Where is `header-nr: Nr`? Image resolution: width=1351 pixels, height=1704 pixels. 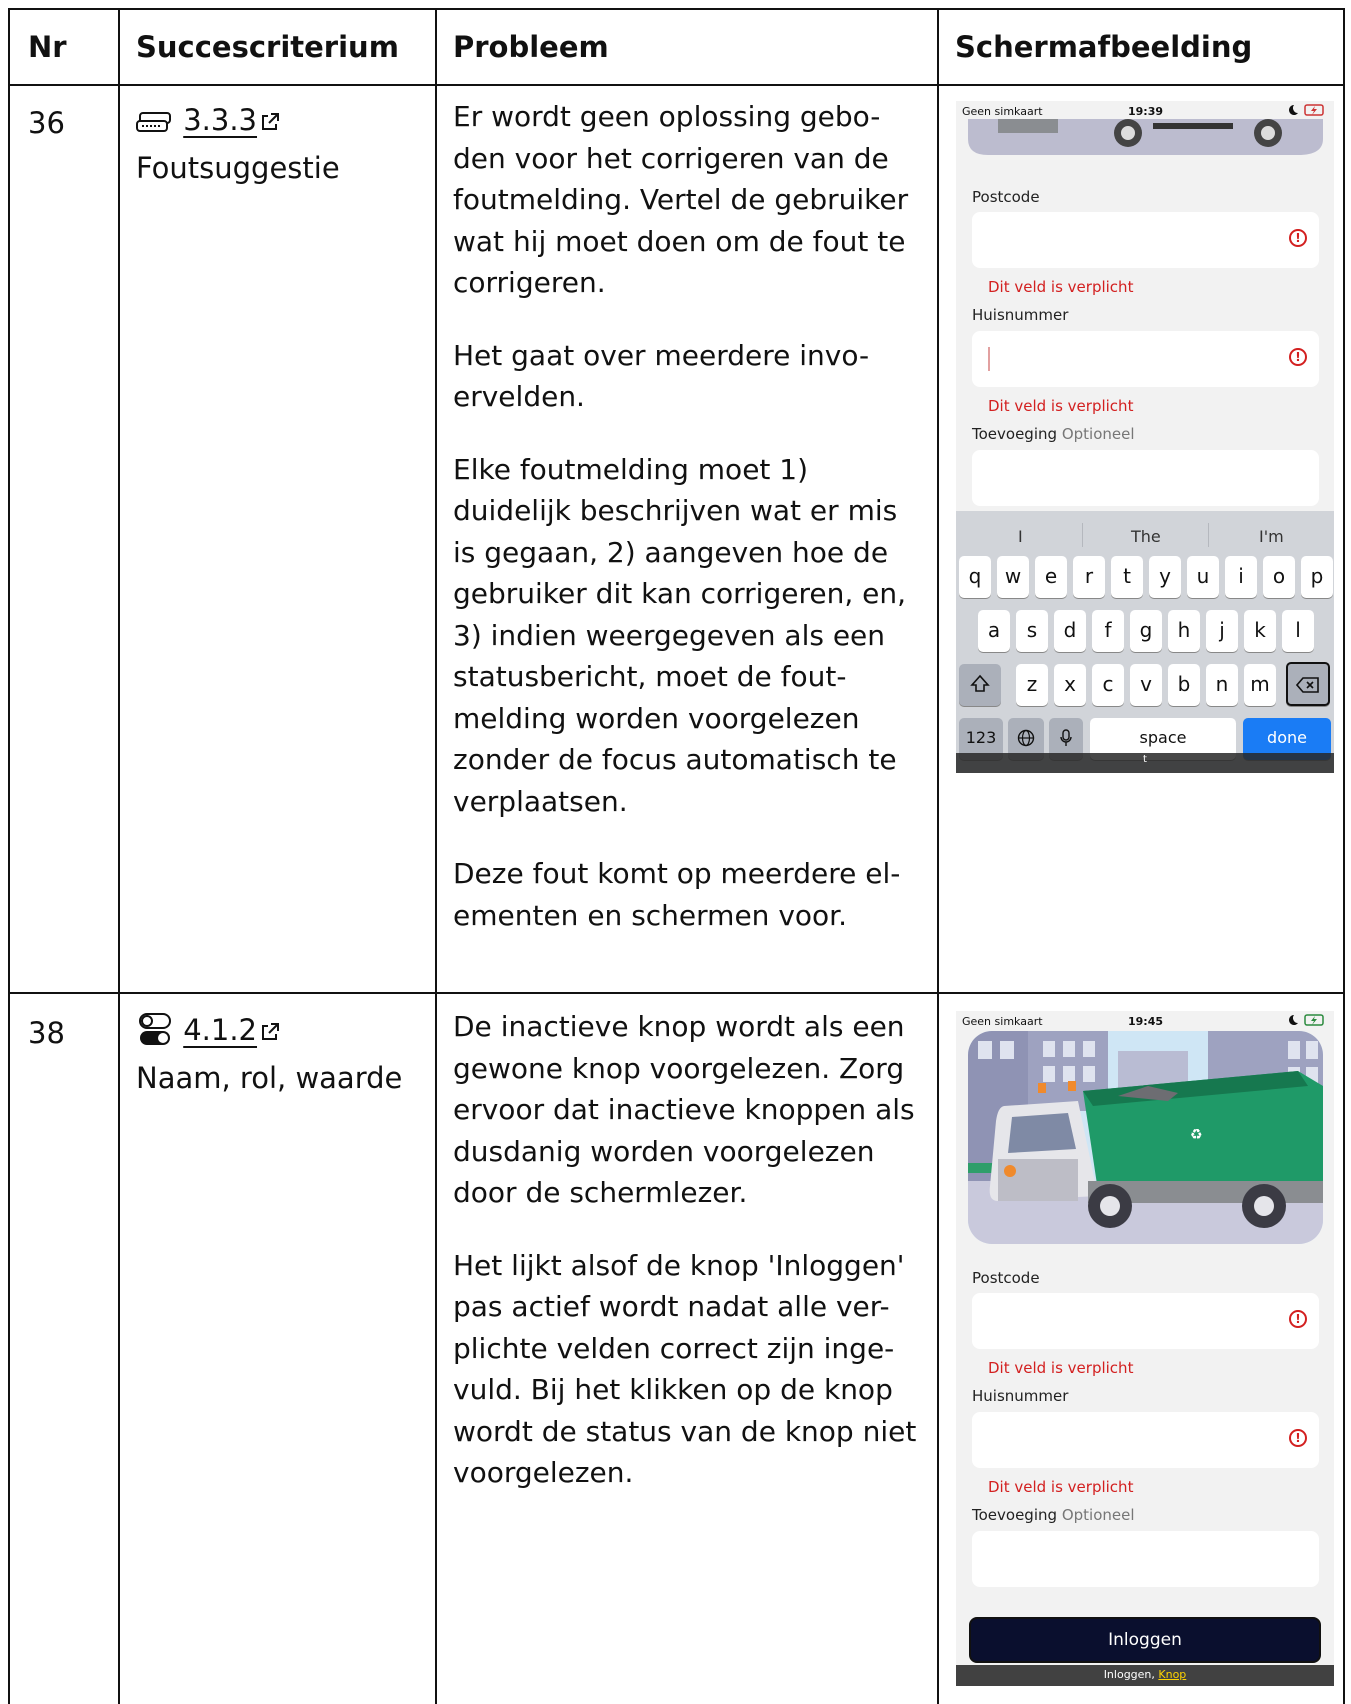 header-nr: Nr is located at coordinates (47, 47).